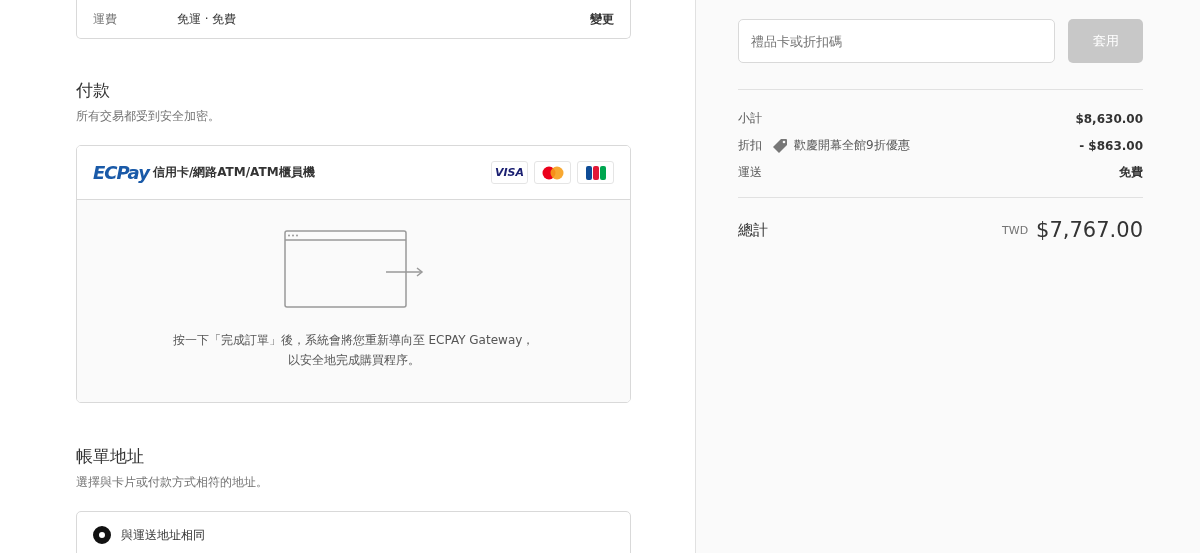 This screenshot has height=553, width=1200. I want to click on summary-amount: $8,630.00, so click(1109, 118).